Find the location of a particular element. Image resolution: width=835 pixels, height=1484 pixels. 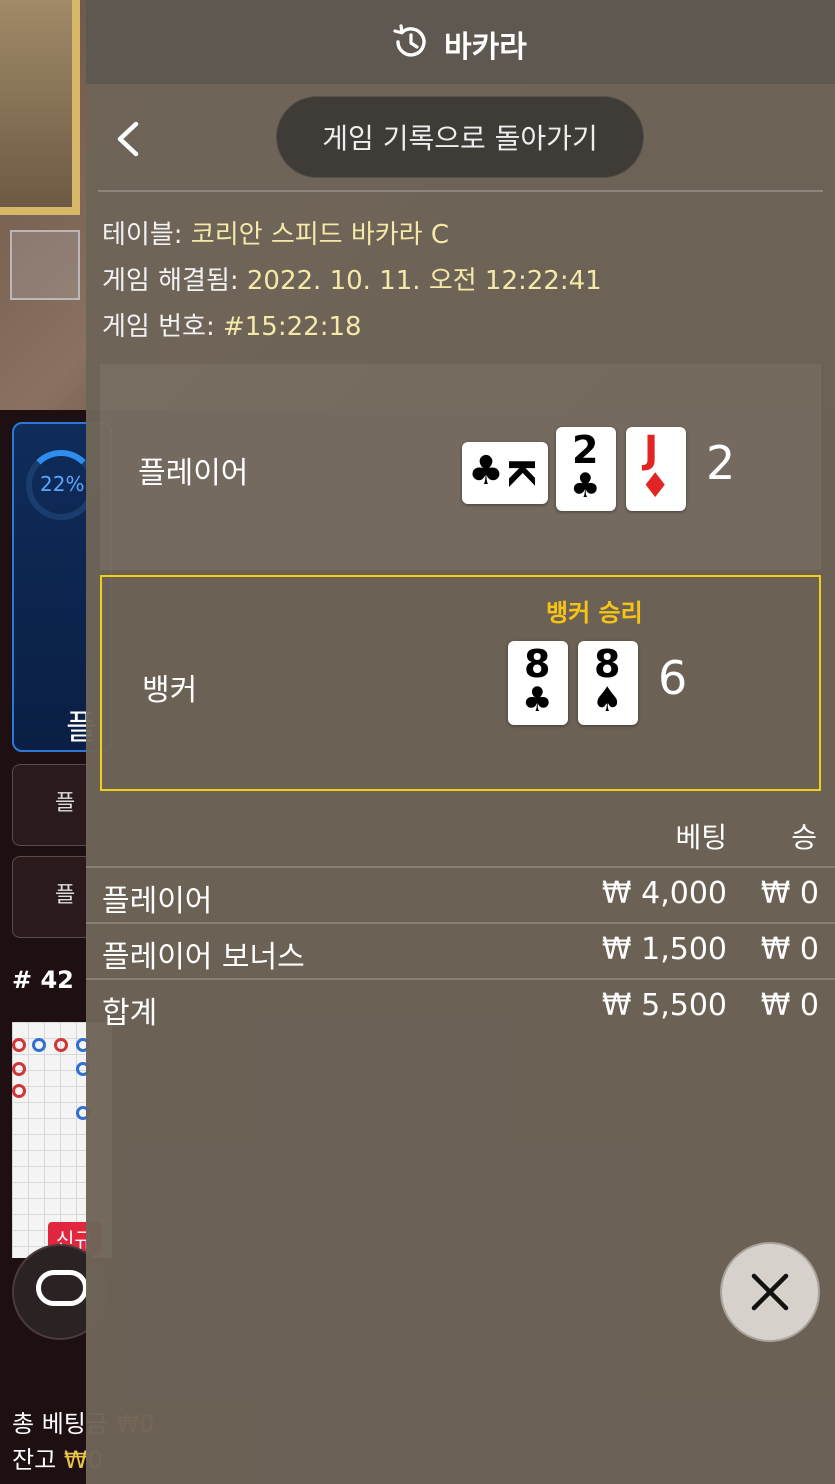

table-label: 테이블: is located at coordinates (142, 235).